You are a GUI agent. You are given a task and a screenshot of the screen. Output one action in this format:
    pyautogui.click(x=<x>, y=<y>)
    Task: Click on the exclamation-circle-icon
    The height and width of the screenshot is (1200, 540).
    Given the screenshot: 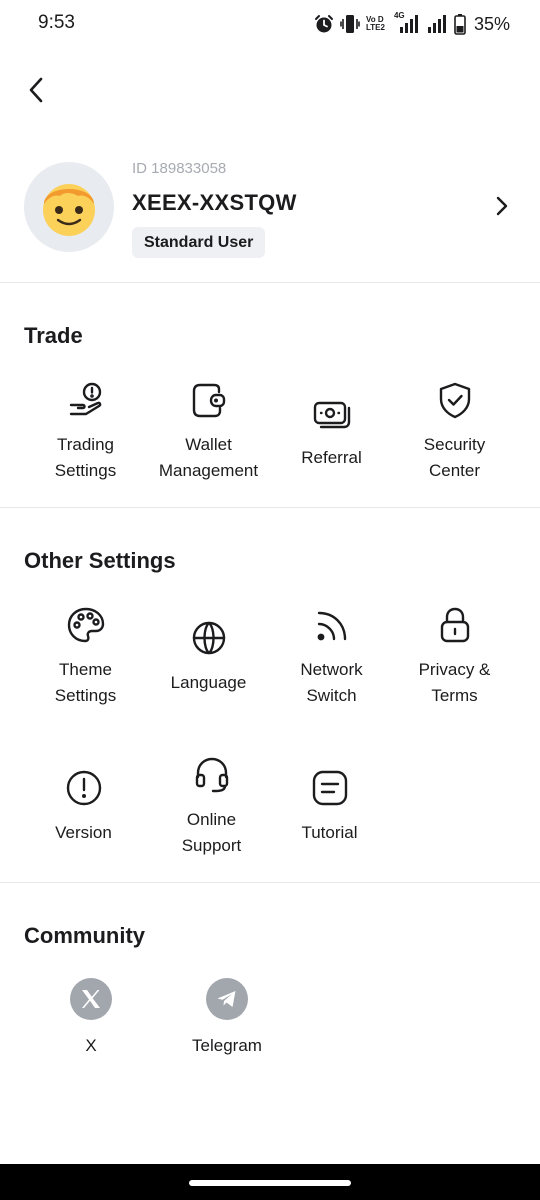 What is the action you would take?
    pyautogui.click(x=83, y=788)
    